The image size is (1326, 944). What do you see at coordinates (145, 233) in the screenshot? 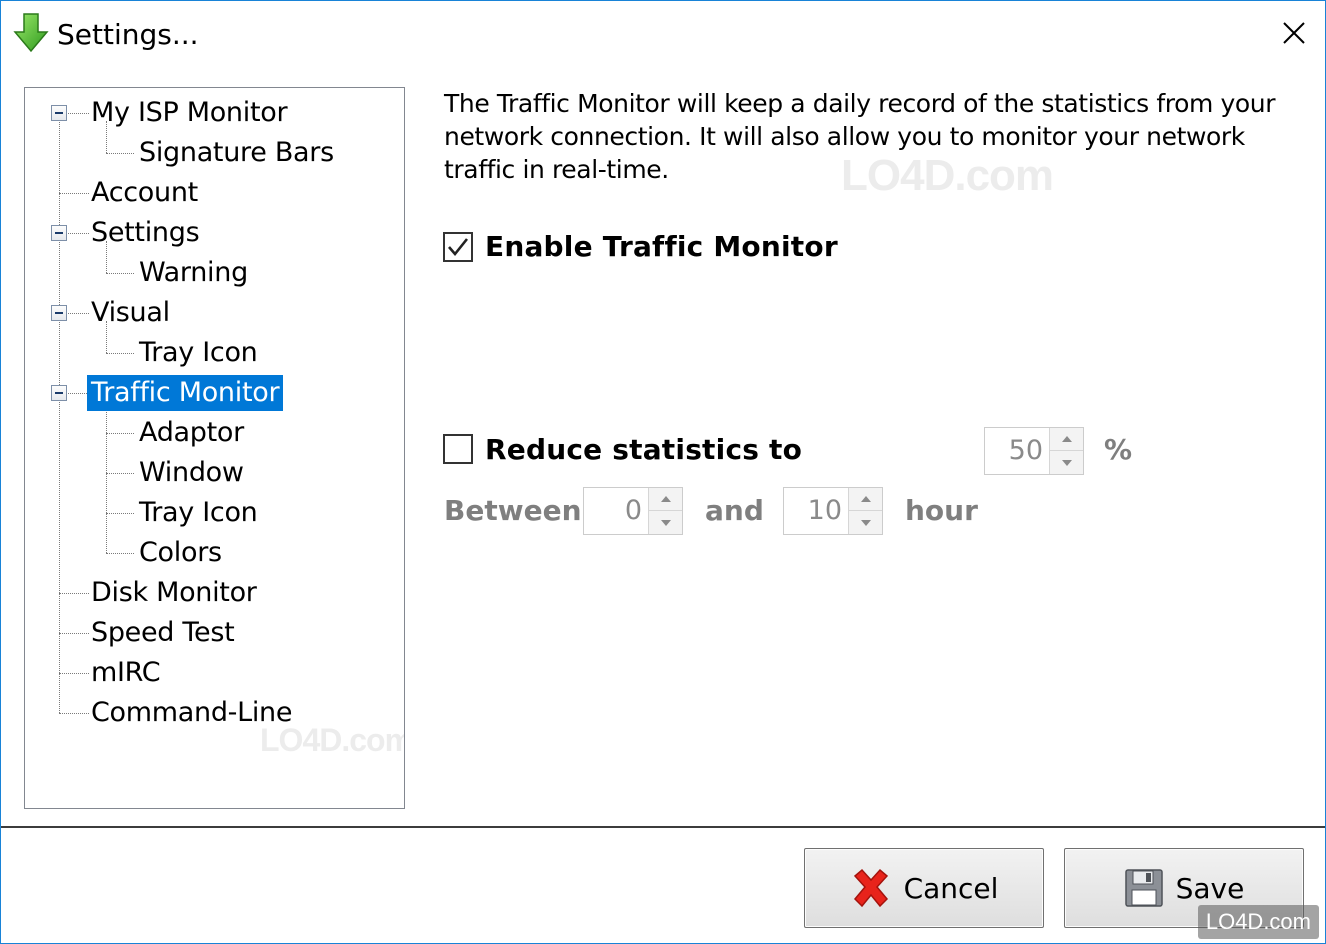
I see `tree-item-settings: Settings` at bounding box center [145, 233].